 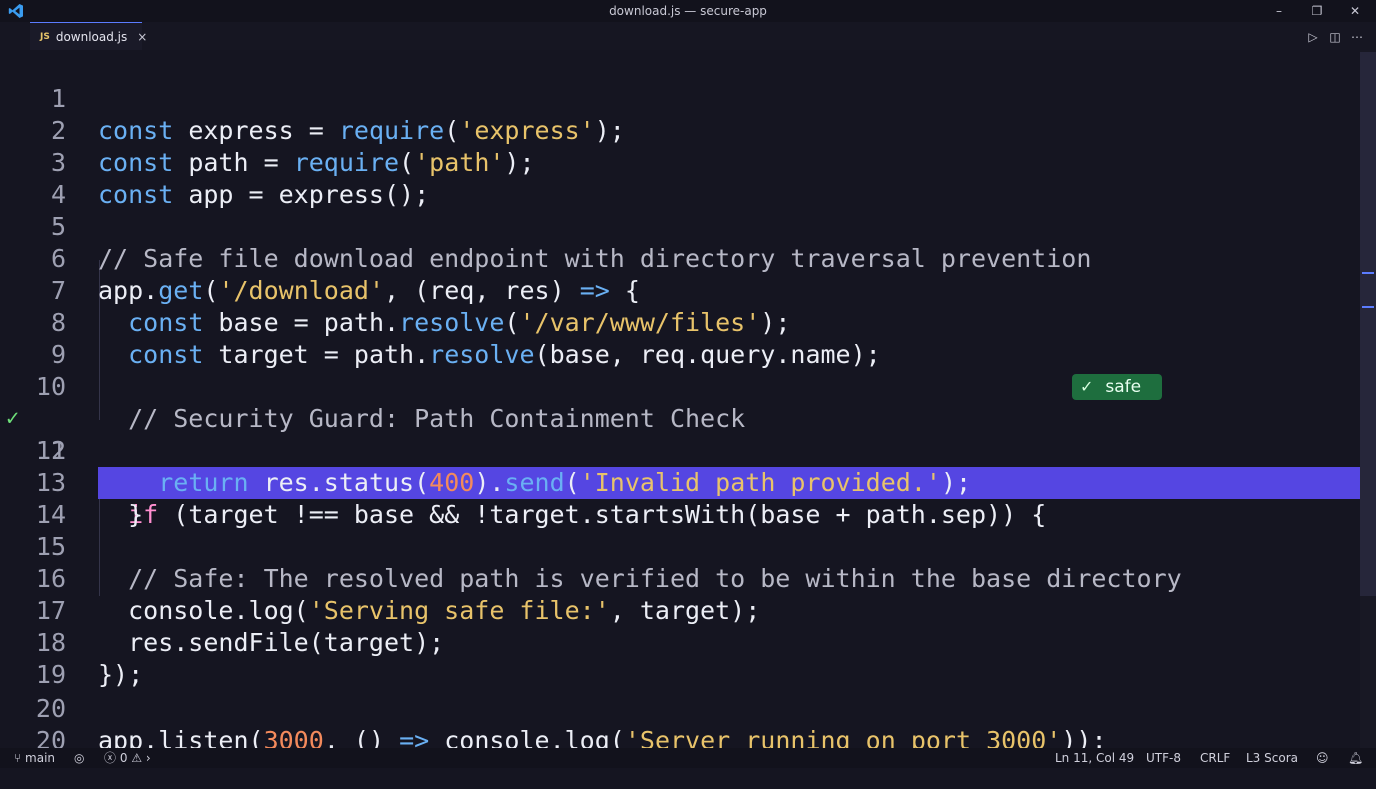 I want to click on code-line: 19, so click(x=680, y=658).